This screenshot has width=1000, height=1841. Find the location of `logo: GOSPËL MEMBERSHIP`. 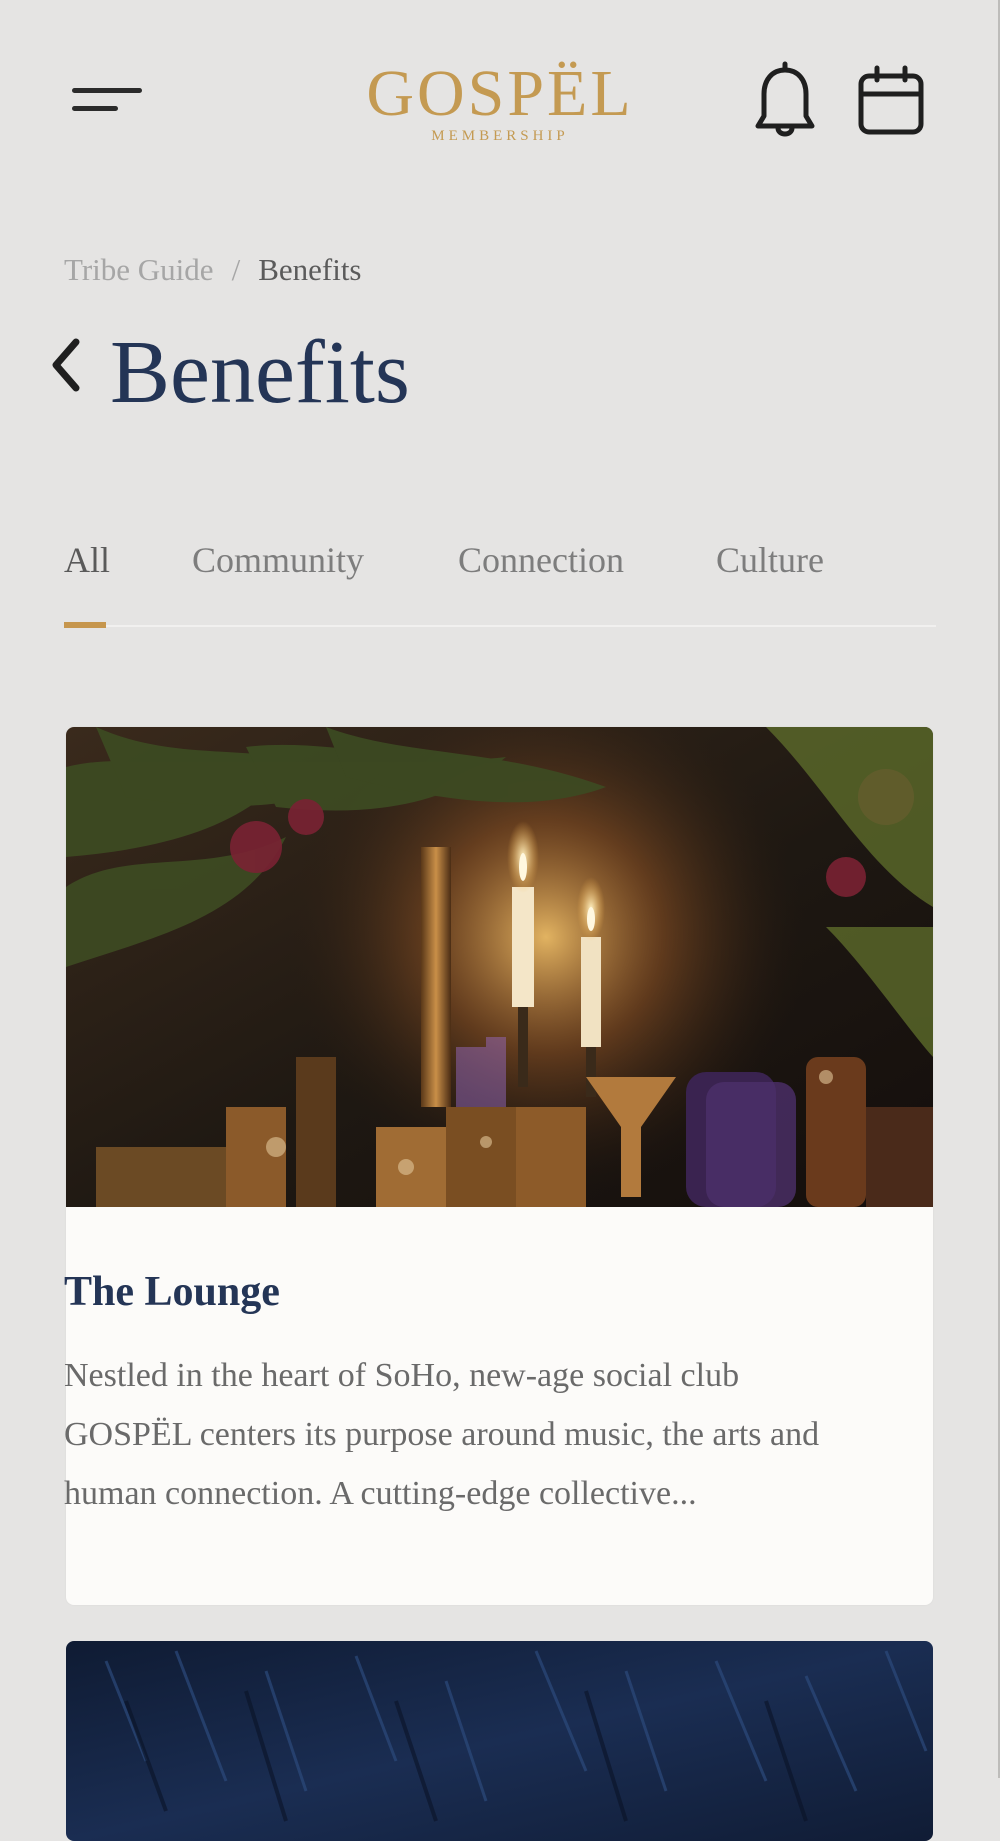

logo: GOSPËL MEMBERSHIP is located at coordinates (500, 106).